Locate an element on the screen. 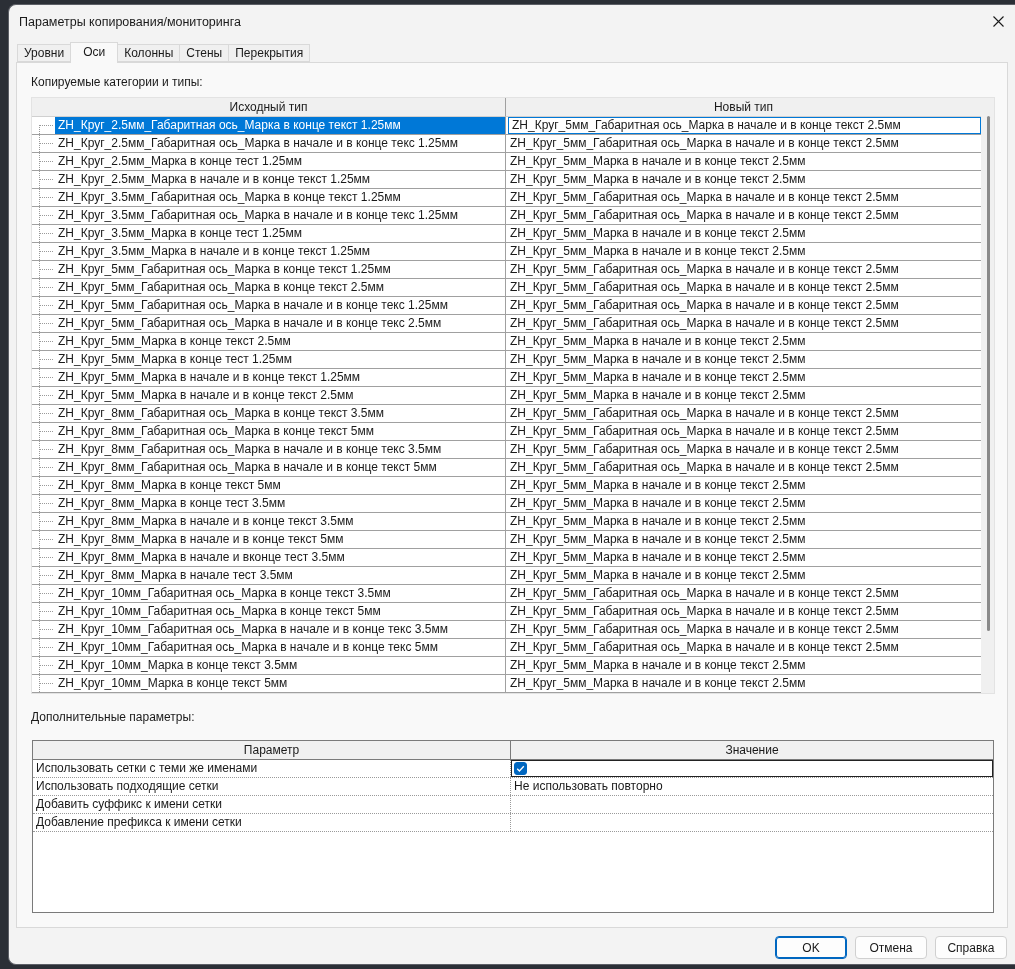 The height and width of the screenshot is (969, 1015). source-type-cell: ZH_Круг_5мм_Марка в конце текст 2.5мм is located at coordinates (280, 341).